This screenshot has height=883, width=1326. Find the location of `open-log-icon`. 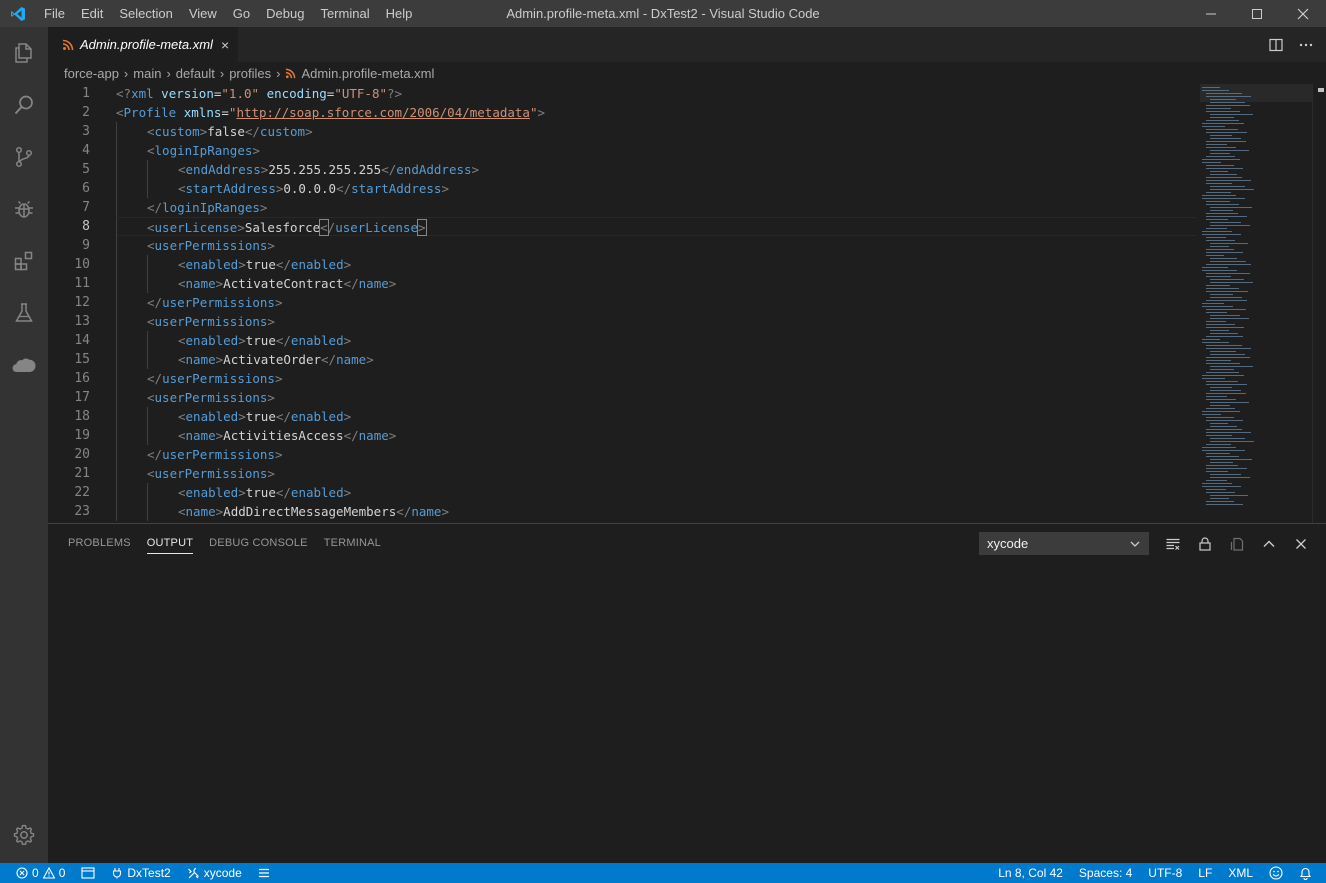

open-log-icon is located at coordinates (1237, 544).